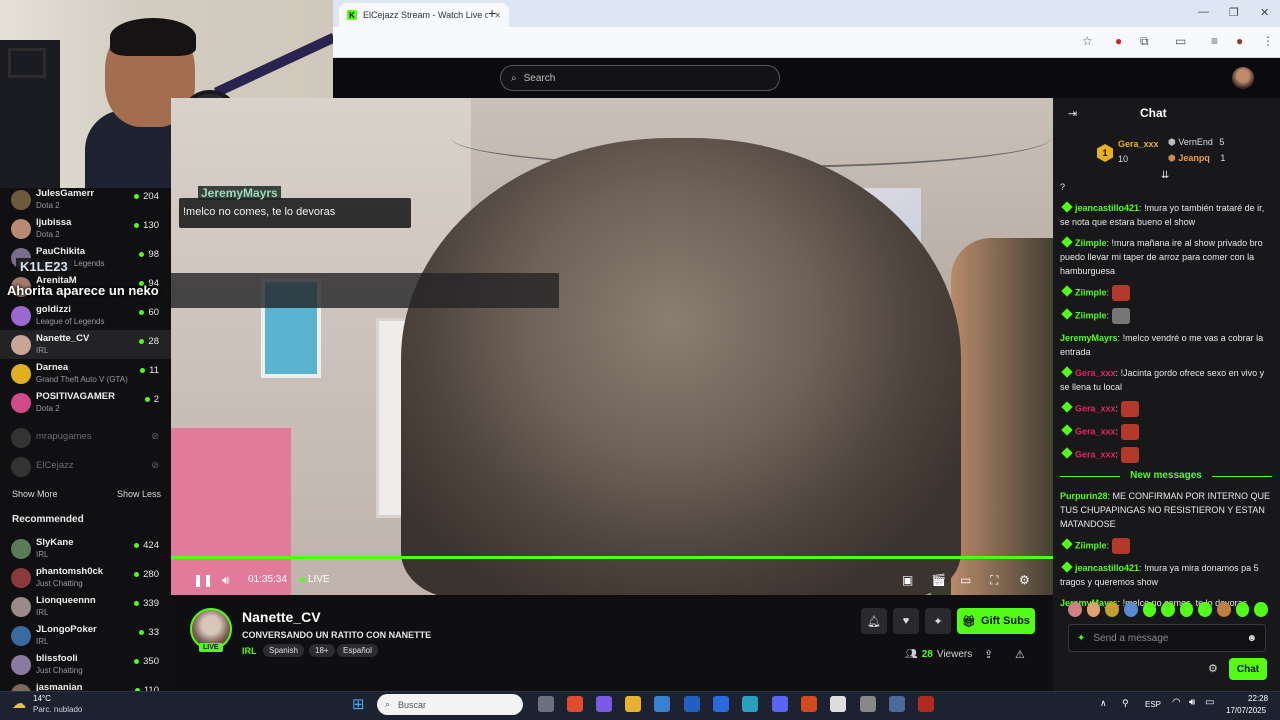 The width and height of the screenshot is (1280, 720). Describe the element at coordinates (1268, 41) in the screenshot. I see `menu-dots-icon: ⋮` at that location.